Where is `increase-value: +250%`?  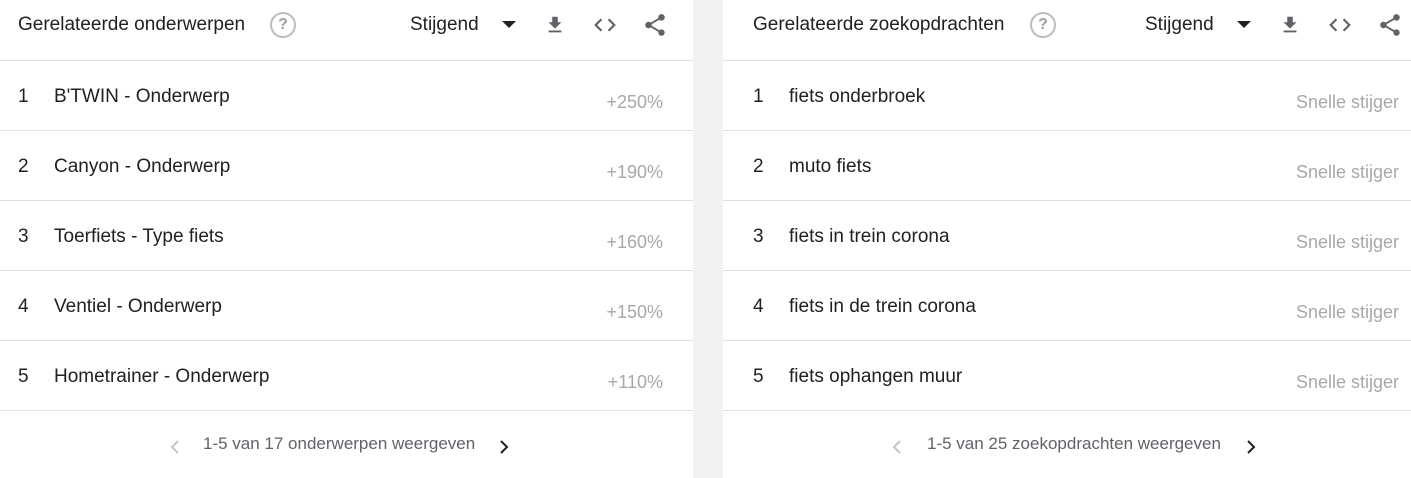
increase-value: +250% is located at coordinates (634, 102).